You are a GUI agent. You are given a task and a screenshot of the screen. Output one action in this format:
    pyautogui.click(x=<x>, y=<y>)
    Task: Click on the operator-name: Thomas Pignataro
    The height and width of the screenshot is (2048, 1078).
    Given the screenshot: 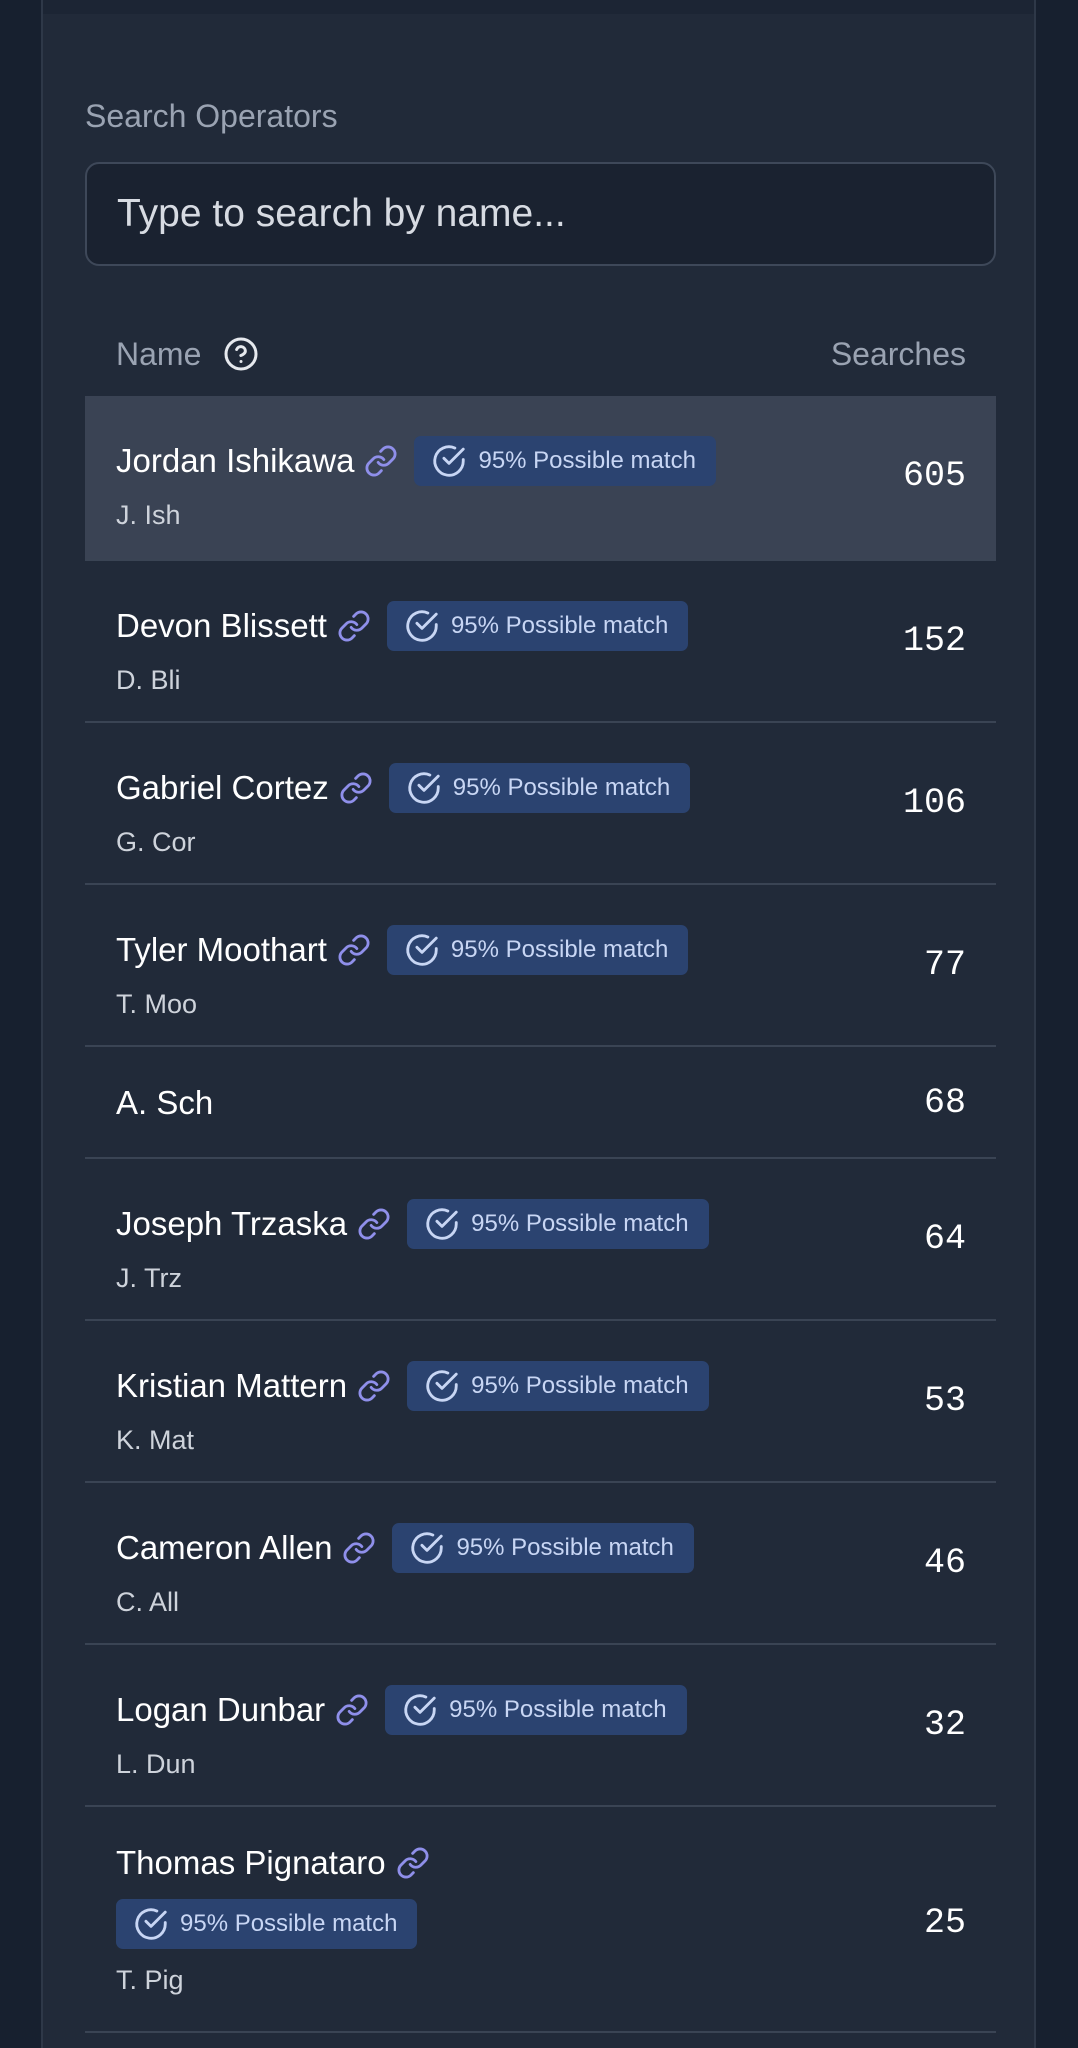 What is the action you would take?
    pyautogui.click(x=251, y=1863)
    